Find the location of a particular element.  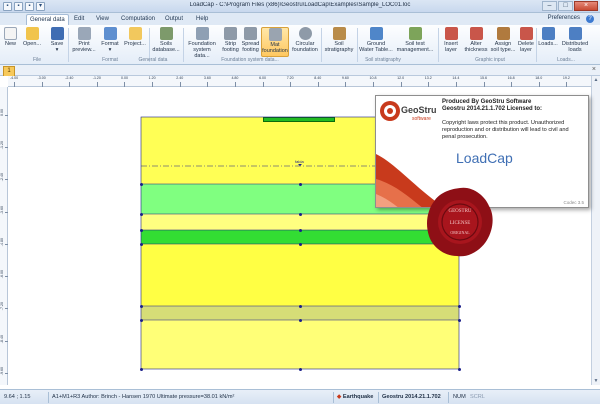

status-coordinates: 9.64 ; 1.15 is located at coordinates (17, 397).